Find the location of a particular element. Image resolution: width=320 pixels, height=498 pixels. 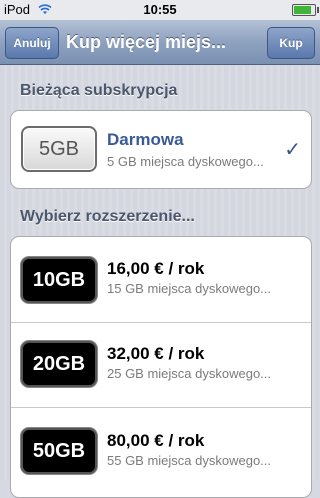

storage-badge: 5GB is located at coordinates (59, 149).